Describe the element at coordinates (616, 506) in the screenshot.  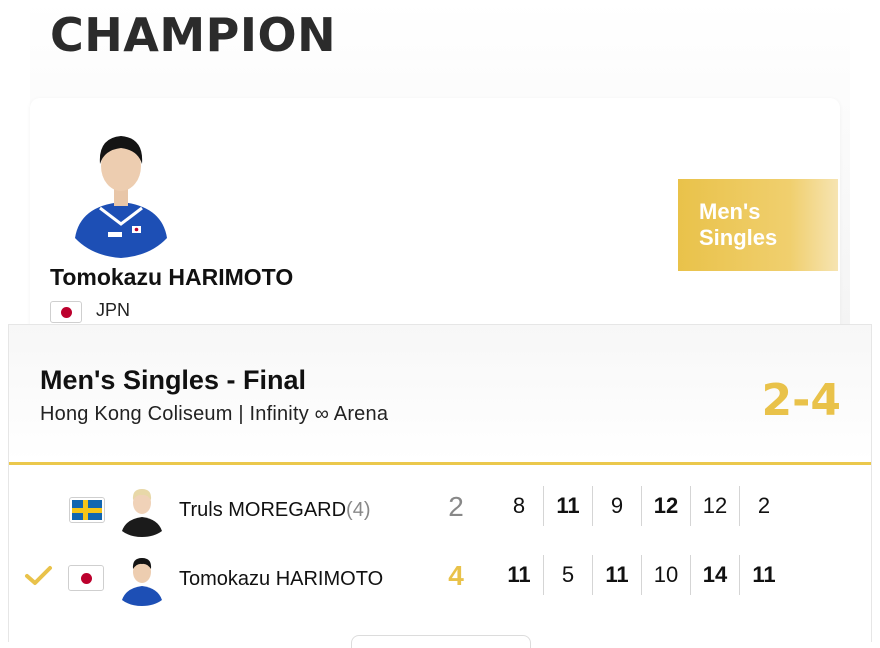
I see `game-score: 9` at that location.